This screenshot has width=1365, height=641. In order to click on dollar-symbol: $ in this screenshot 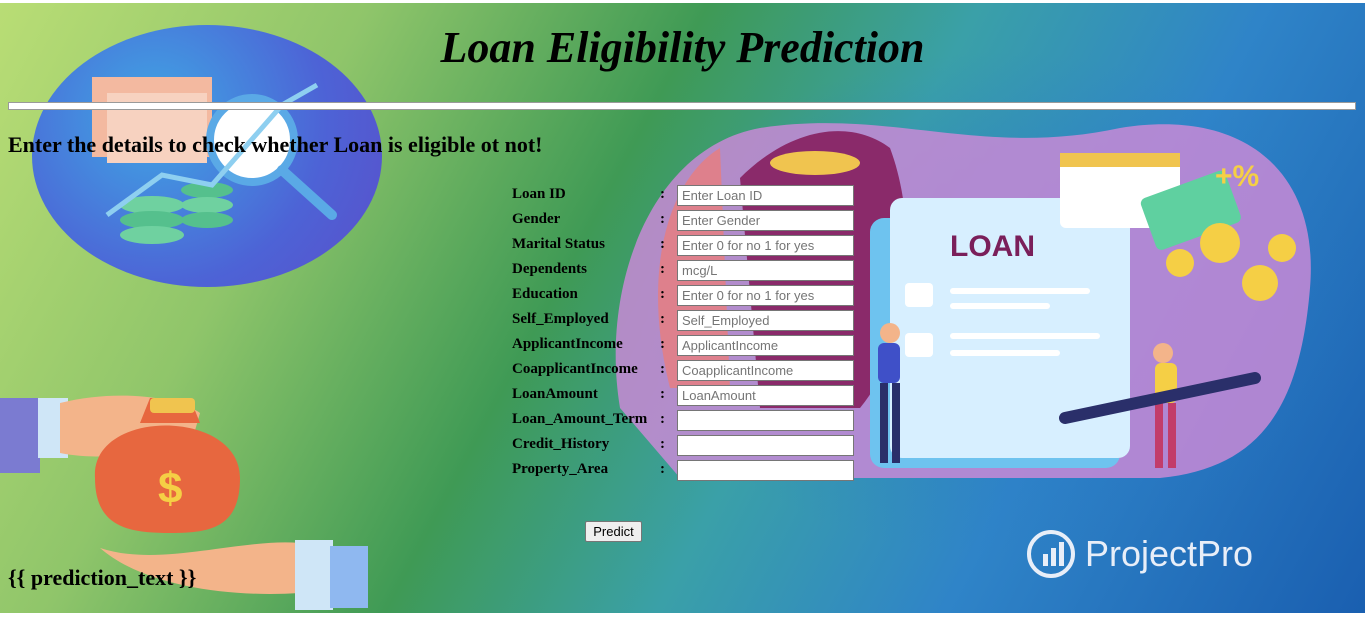, I will do `click(170, 488)`.